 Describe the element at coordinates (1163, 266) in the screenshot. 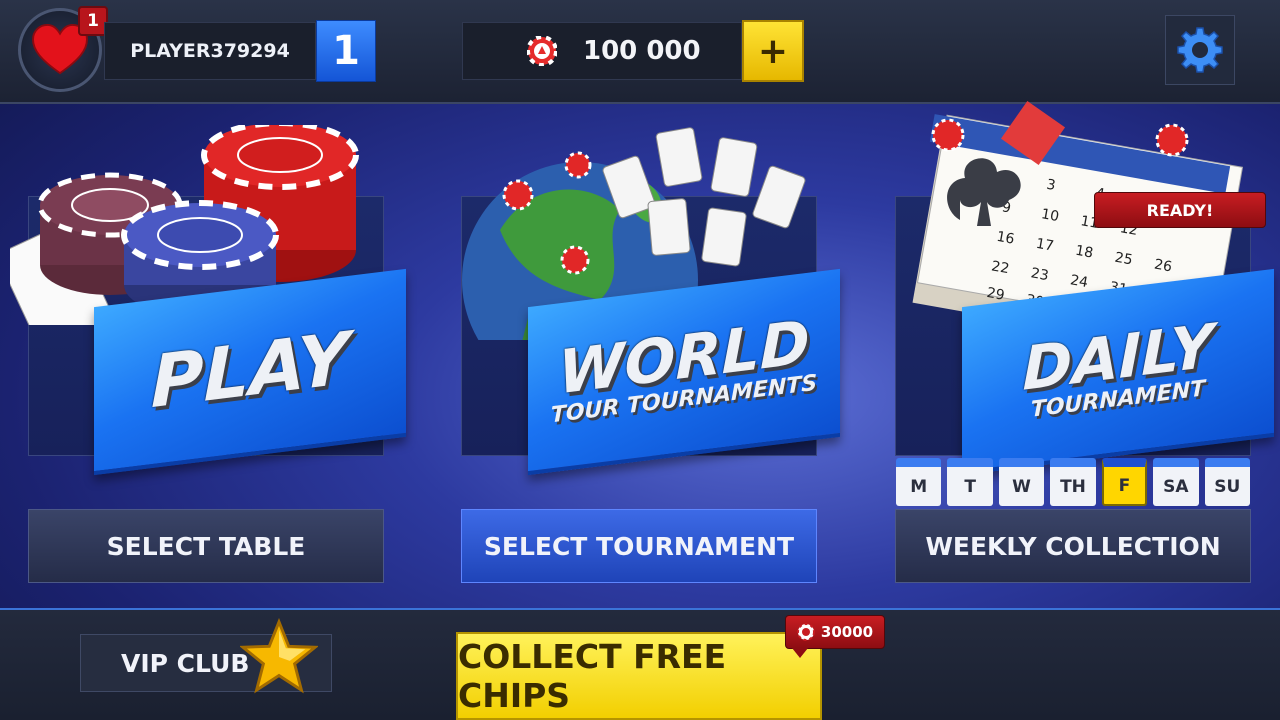

I see `svg-text: 26` at that location.